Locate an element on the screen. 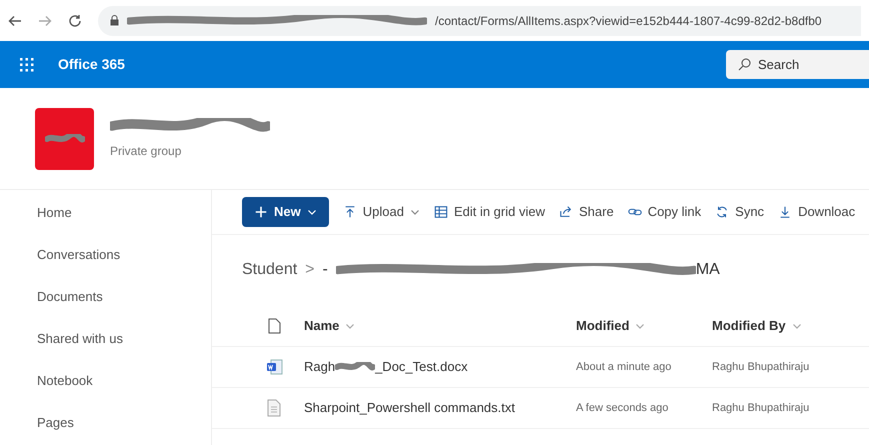 The width and height of the screenshot is (869, 445). table-cell-text: About a minute ago is located at coordinates (624, 367).